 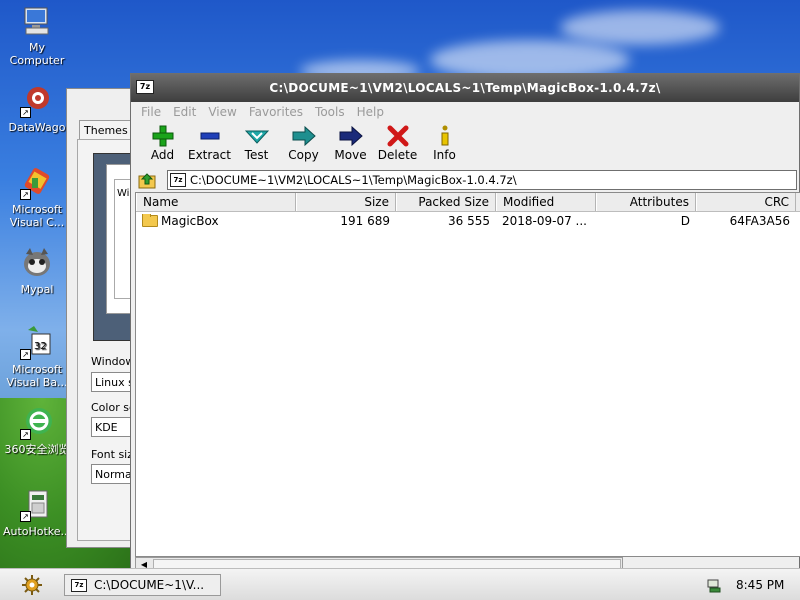 I want to click on computer-icon, so click(x=37, y=21).